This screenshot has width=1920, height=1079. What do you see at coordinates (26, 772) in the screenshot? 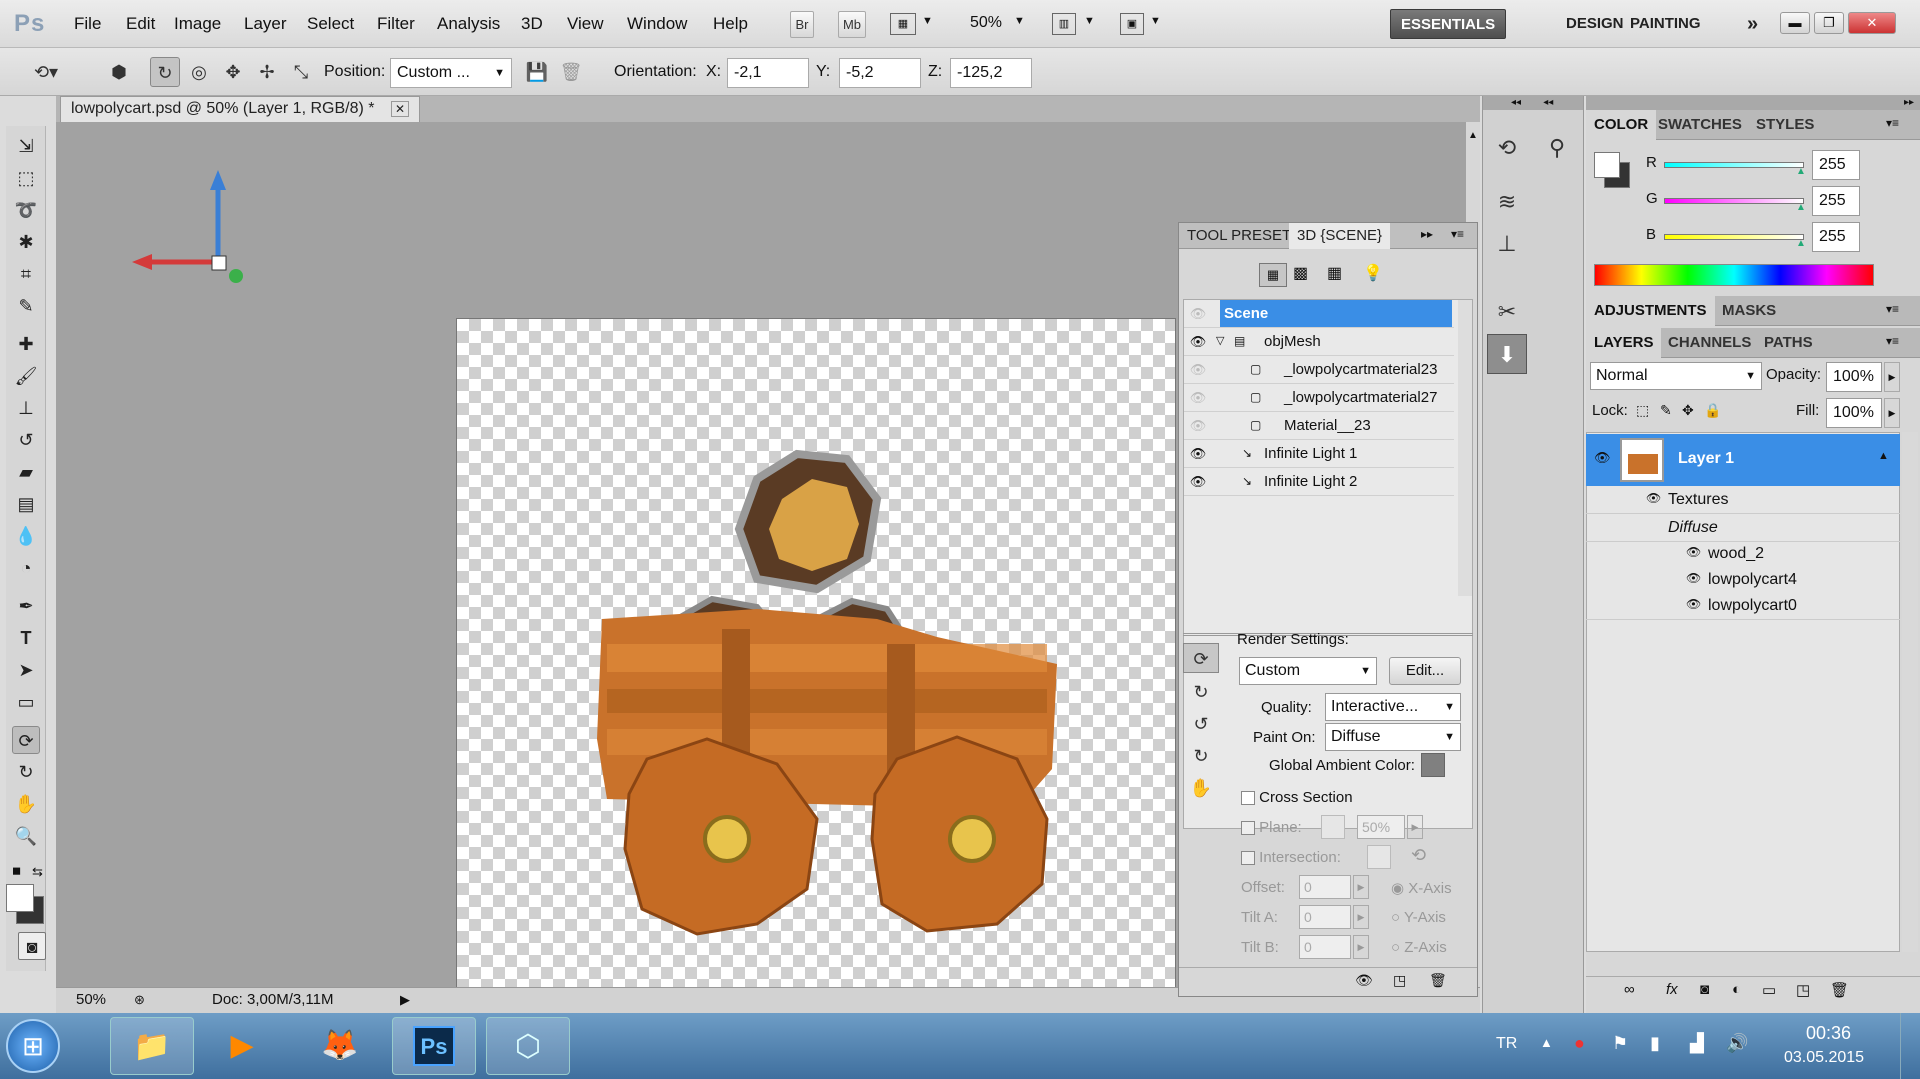
I see `3d-orbit-tool-icon: ↻` at bounding box center [26, 772].